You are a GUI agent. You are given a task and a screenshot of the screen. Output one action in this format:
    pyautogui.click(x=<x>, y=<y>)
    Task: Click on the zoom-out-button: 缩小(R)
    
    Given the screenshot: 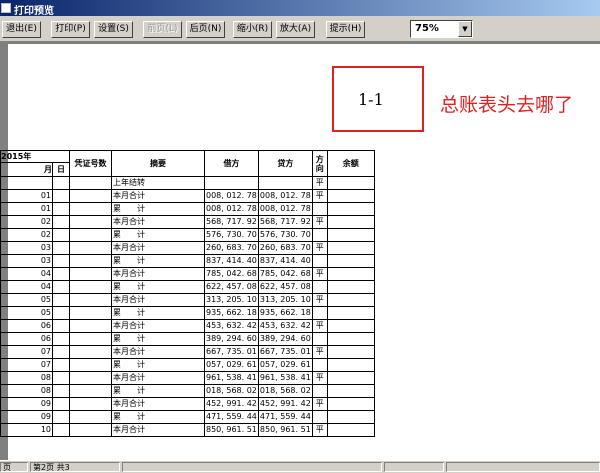 What is the action you would take?
    pyautogui.click(x=252, y=29)
    